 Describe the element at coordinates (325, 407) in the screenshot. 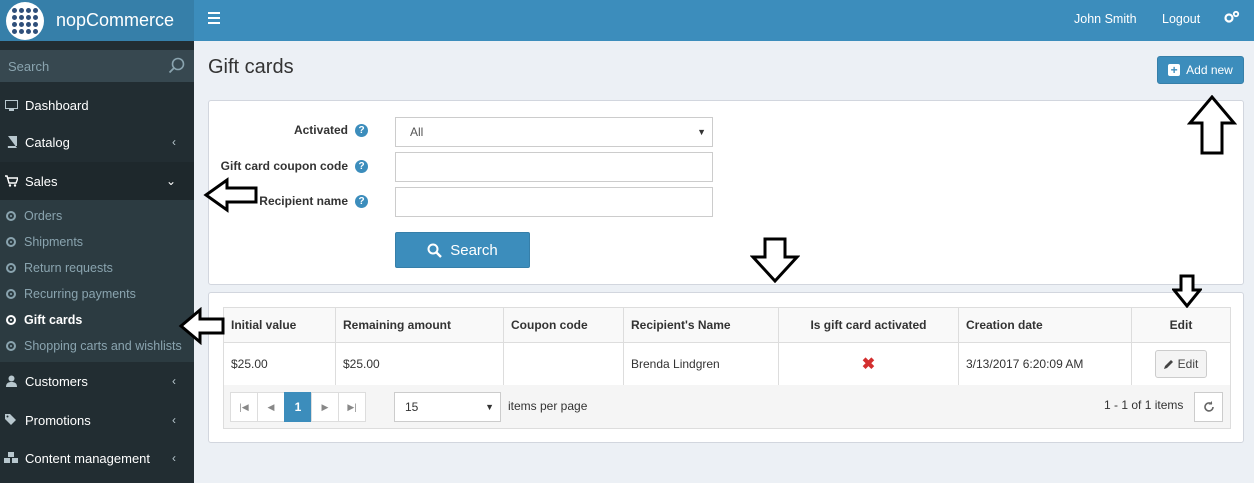

I see `next-page-icon: ▶` at that location.